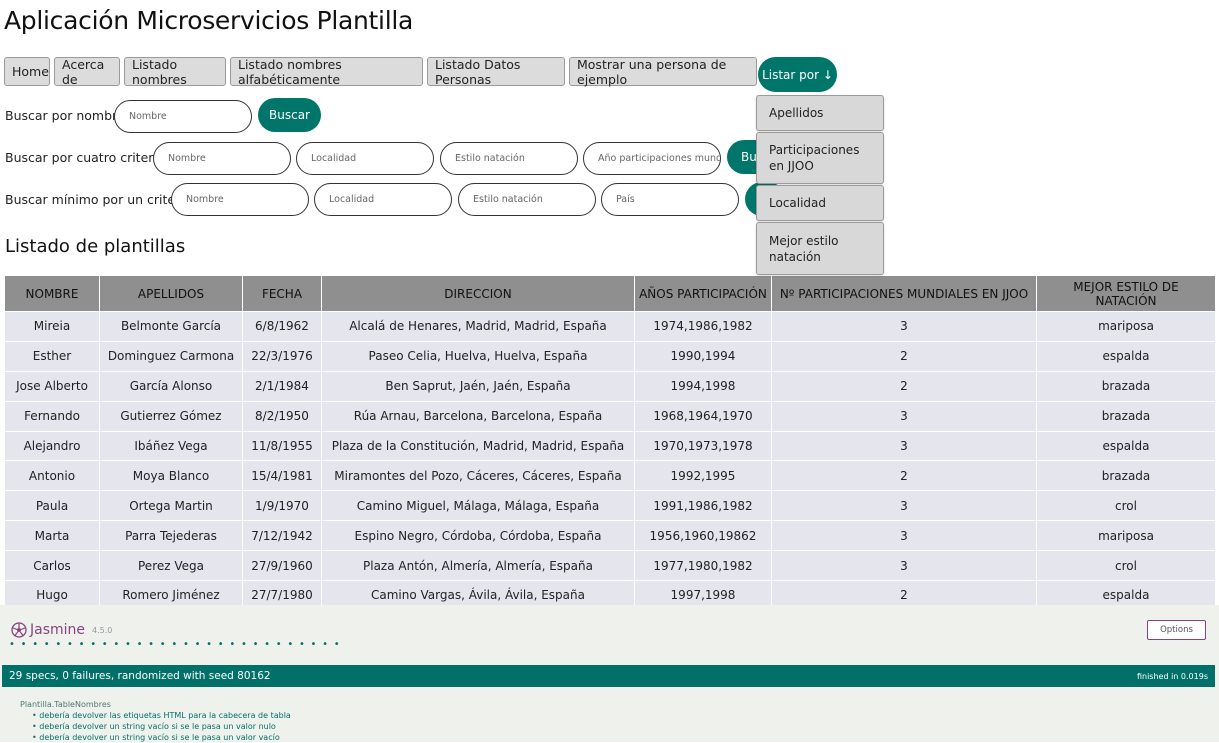 The image size is (1219, 743). Describe the element at coordinates (95, 246) in the screenshot. I see `list-title: Listado de plantillas` at that location.